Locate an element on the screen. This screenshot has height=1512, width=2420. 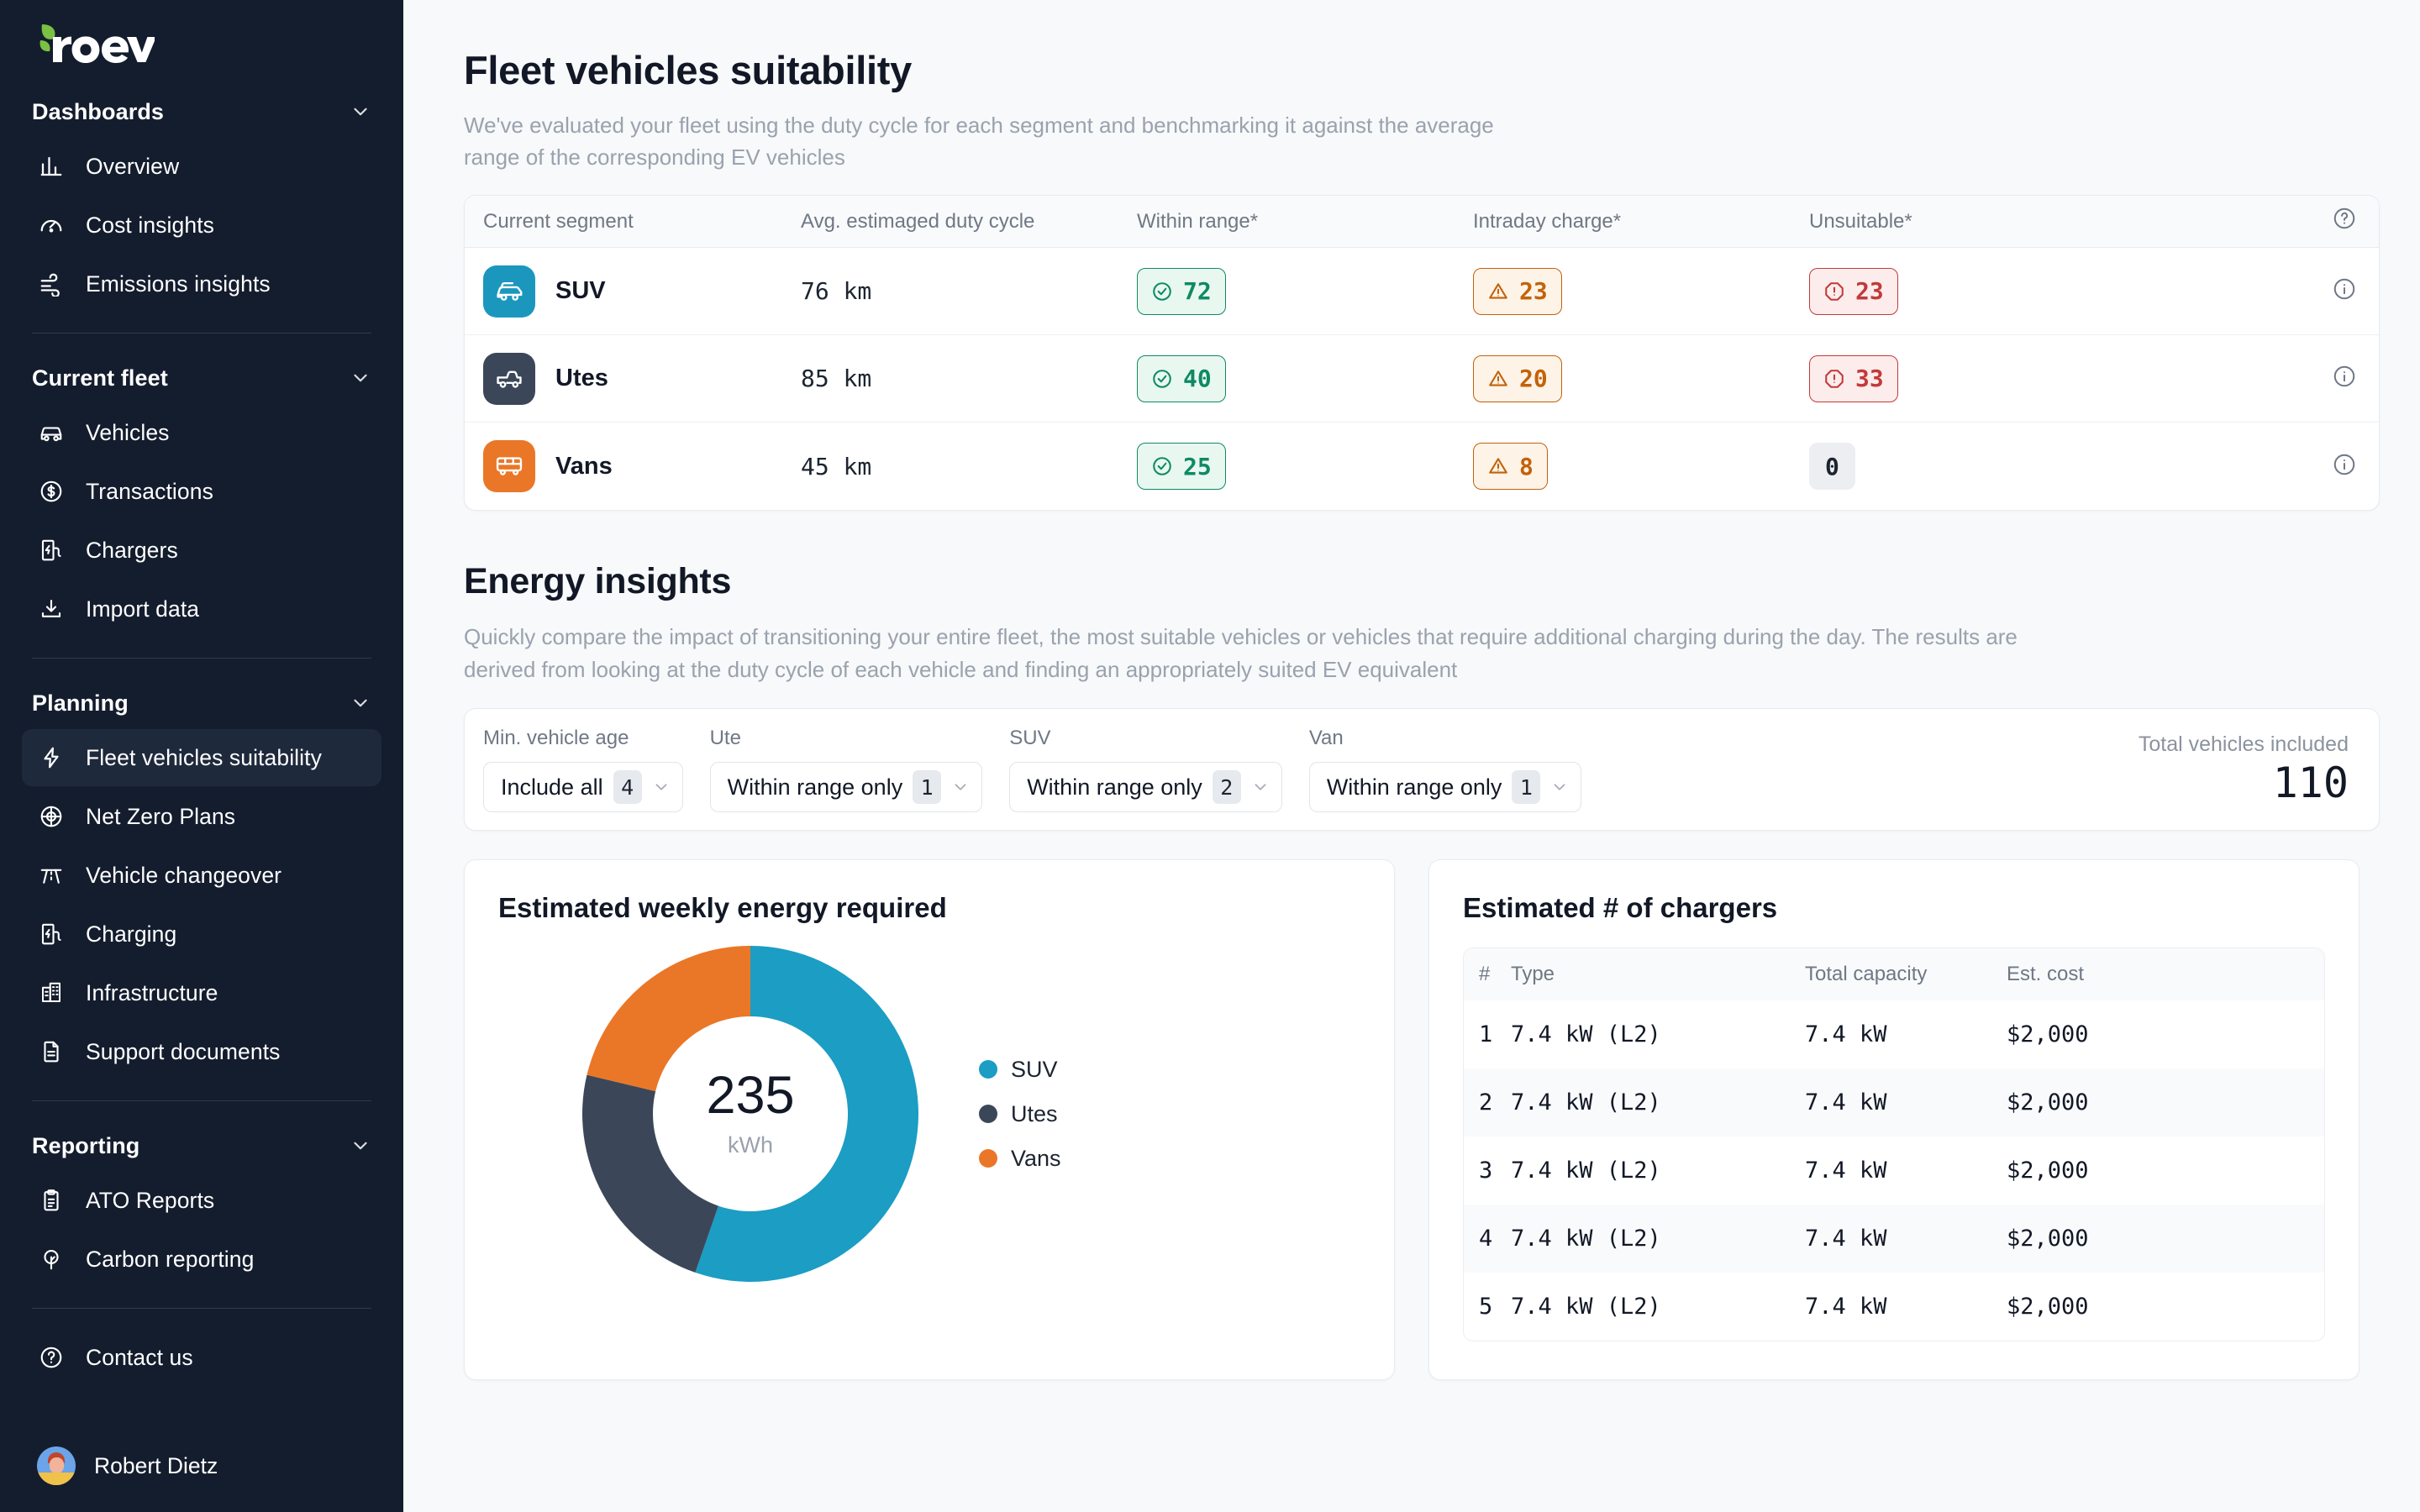
charger-number: 5 is located at coordinates (1486, 1307).